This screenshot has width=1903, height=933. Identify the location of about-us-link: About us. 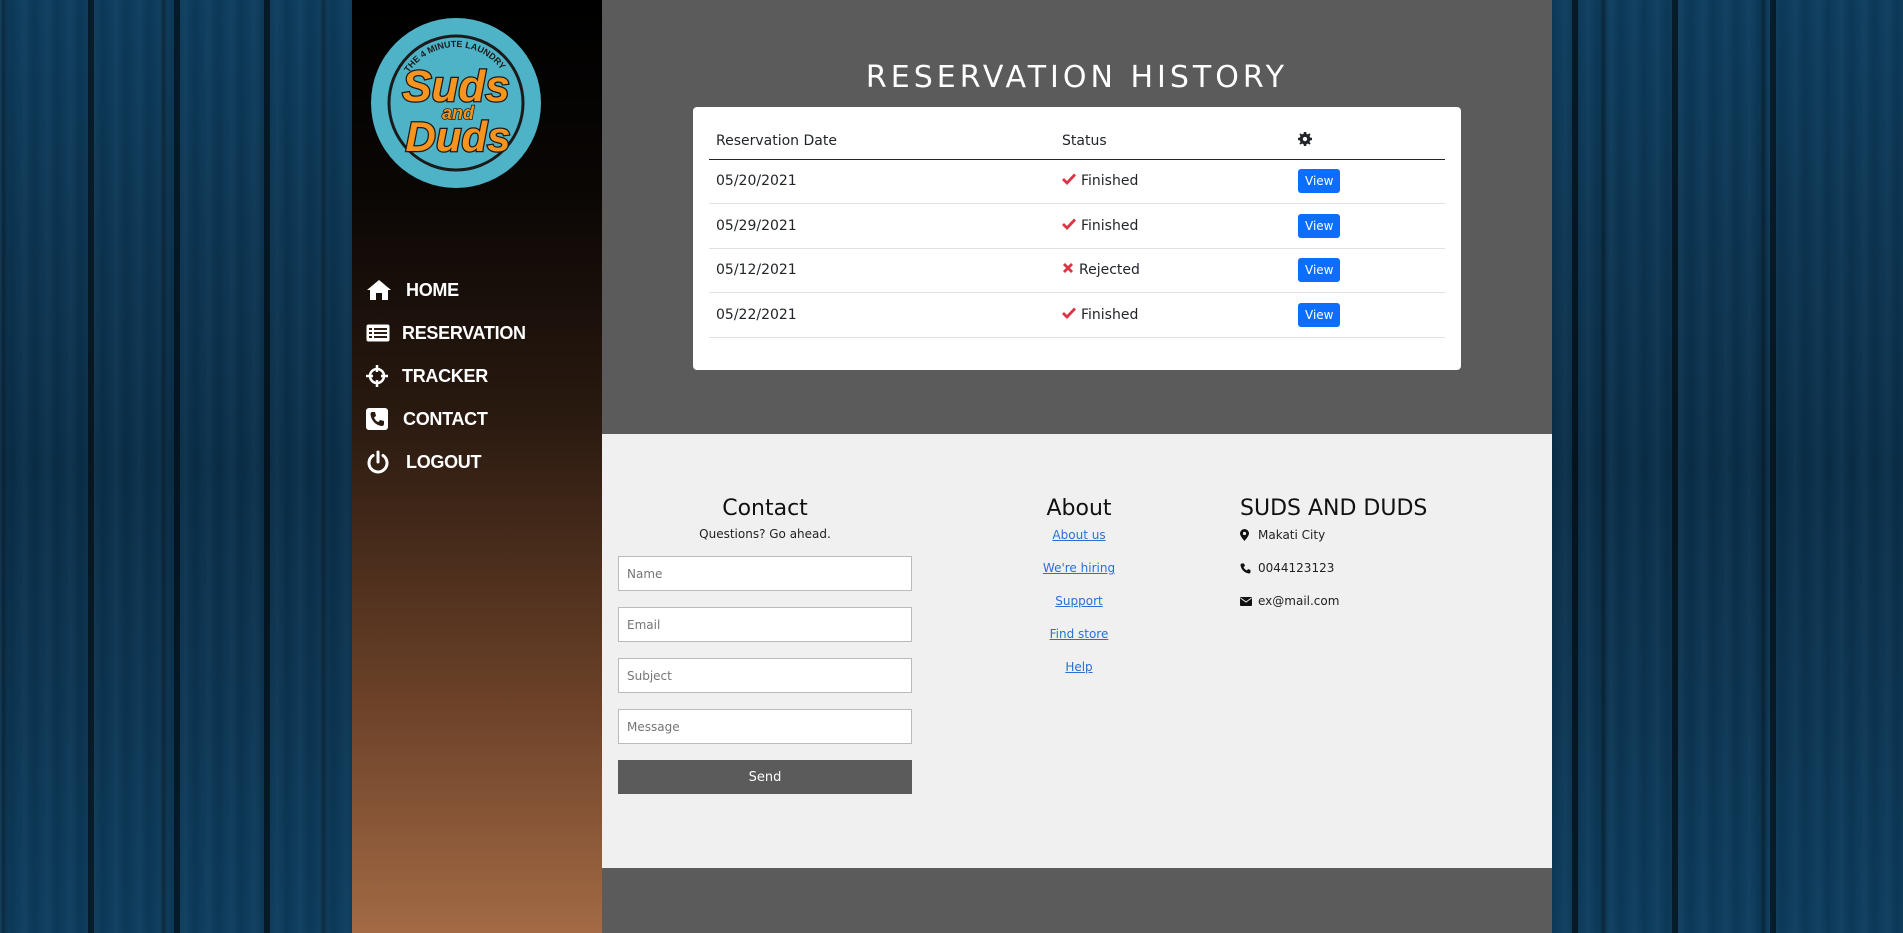
(1079, 535).